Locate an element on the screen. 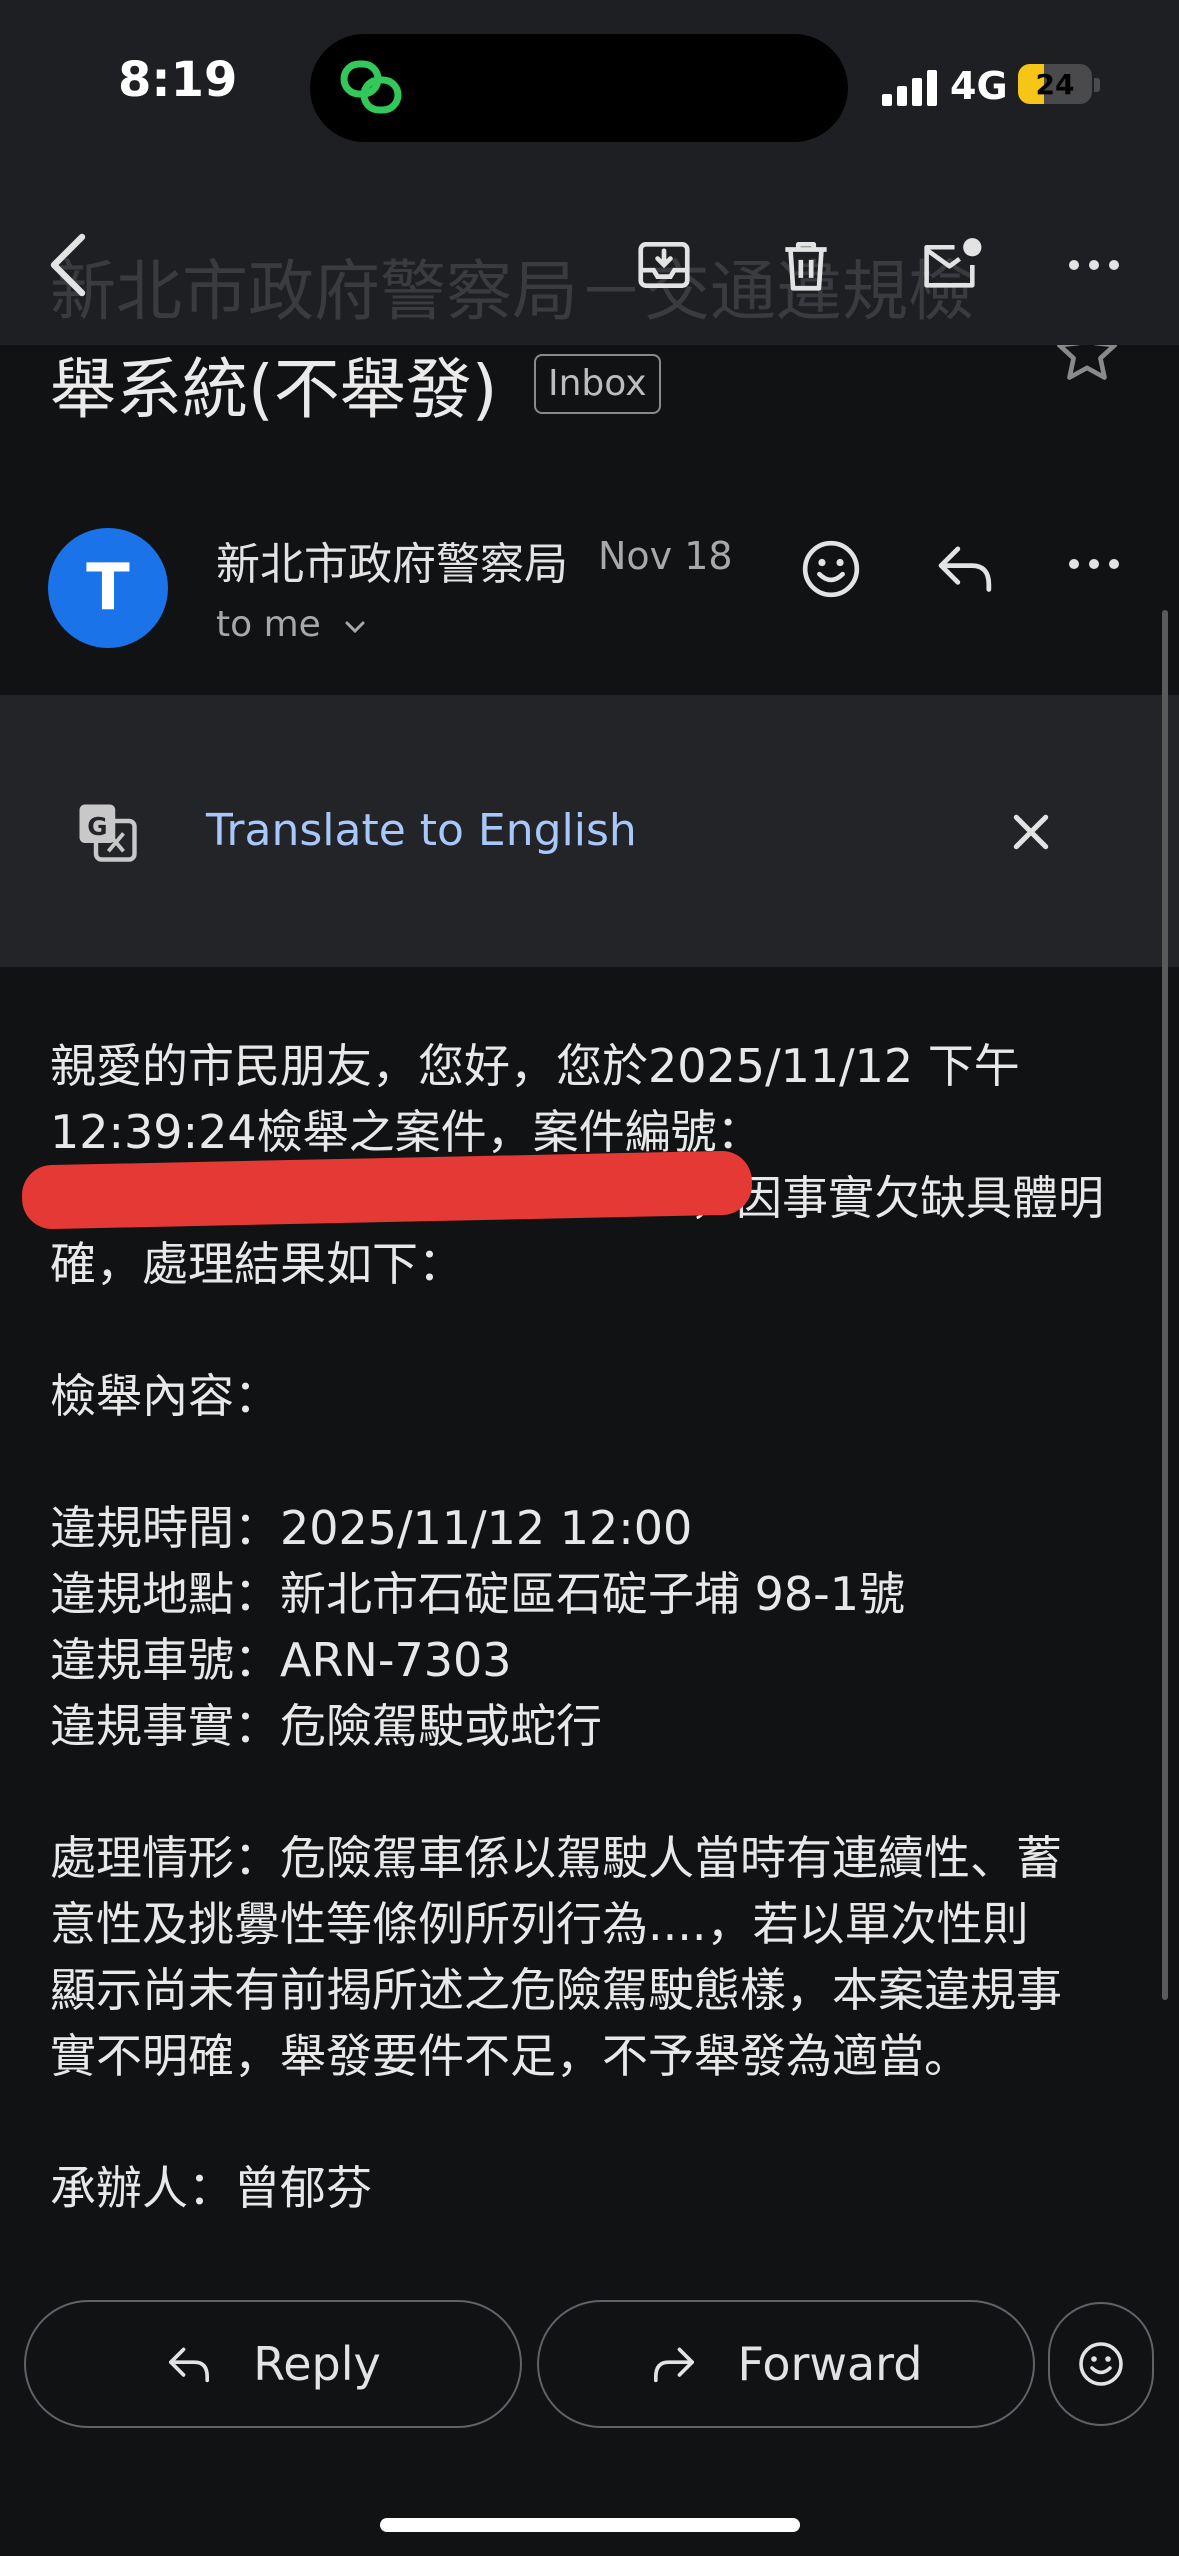 This screenshot has height=2556, width=1179. battery-icon: 24 is located at coordinates (1055, 84).